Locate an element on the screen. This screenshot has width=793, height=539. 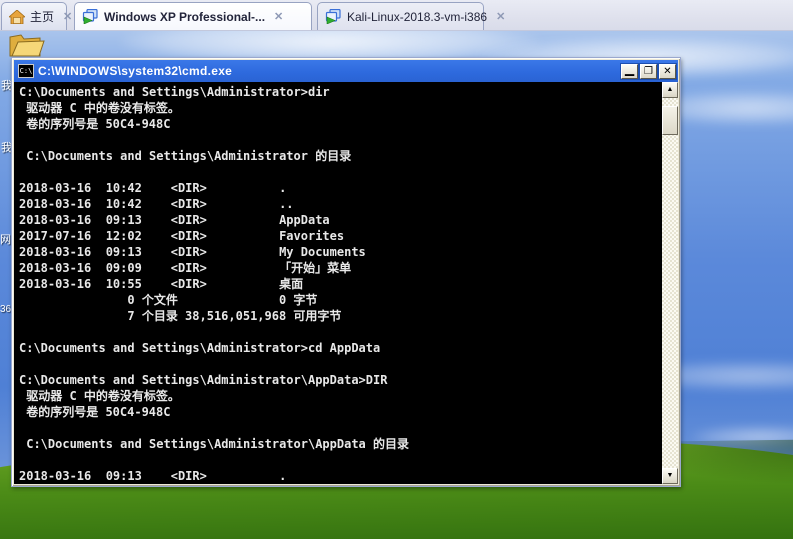
tab-home-label: 主页 is located at coordinates (42, 17).